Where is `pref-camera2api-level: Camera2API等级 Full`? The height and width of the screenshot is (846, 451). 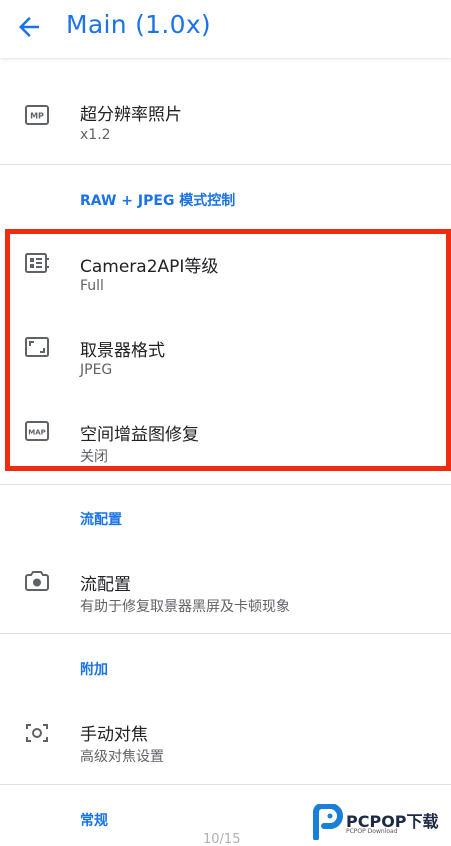 pref-camera2api-level: Camera2API等级 Full is located at coordinates (225, 276).